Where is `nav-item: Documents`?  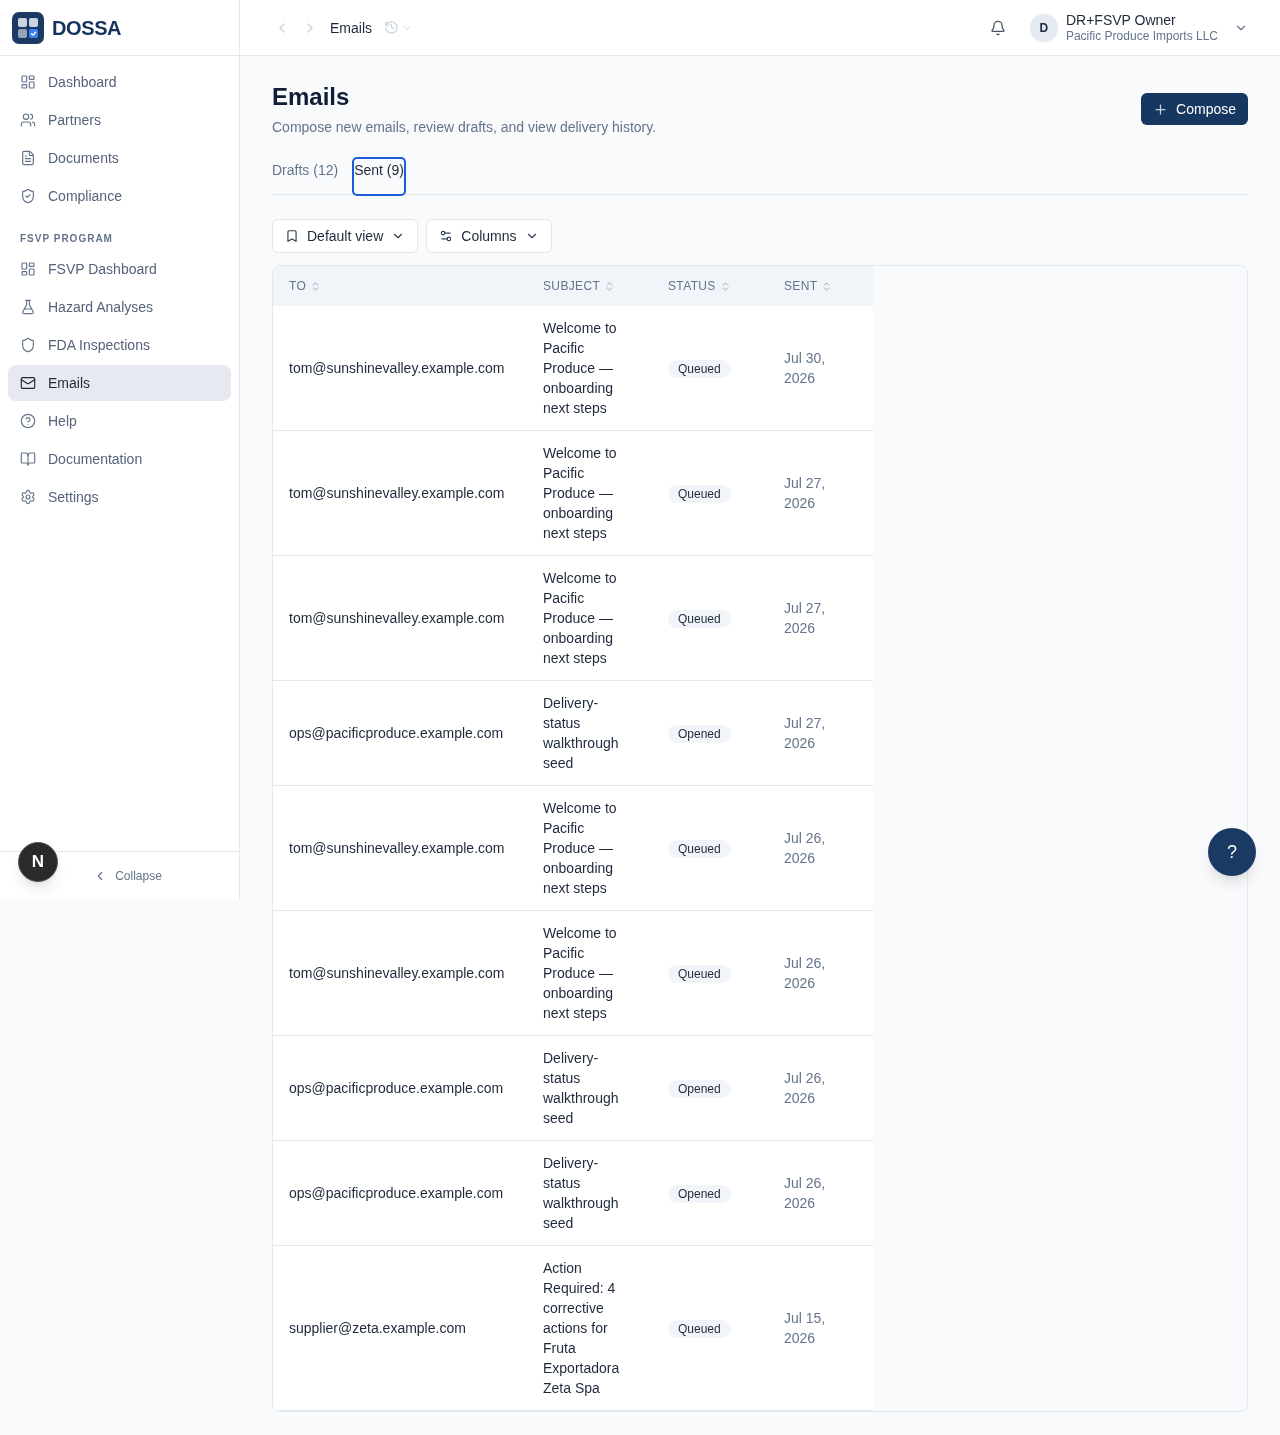
nav-item: Documents is located at coordinates (119, 158).